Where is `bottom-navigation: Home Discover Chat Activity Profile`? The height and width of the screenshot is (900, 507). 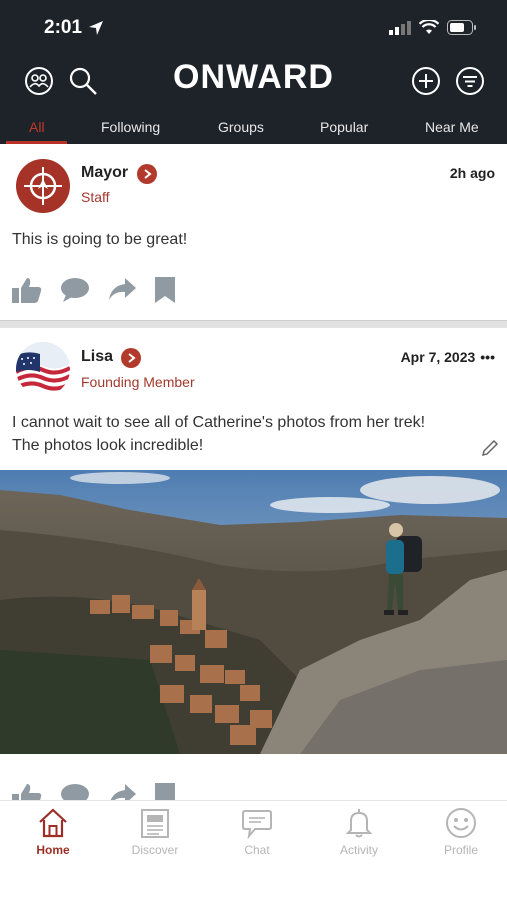 bottom-navigation: Home Discover Chat Activity Profile is located at coordinates (253, 850).